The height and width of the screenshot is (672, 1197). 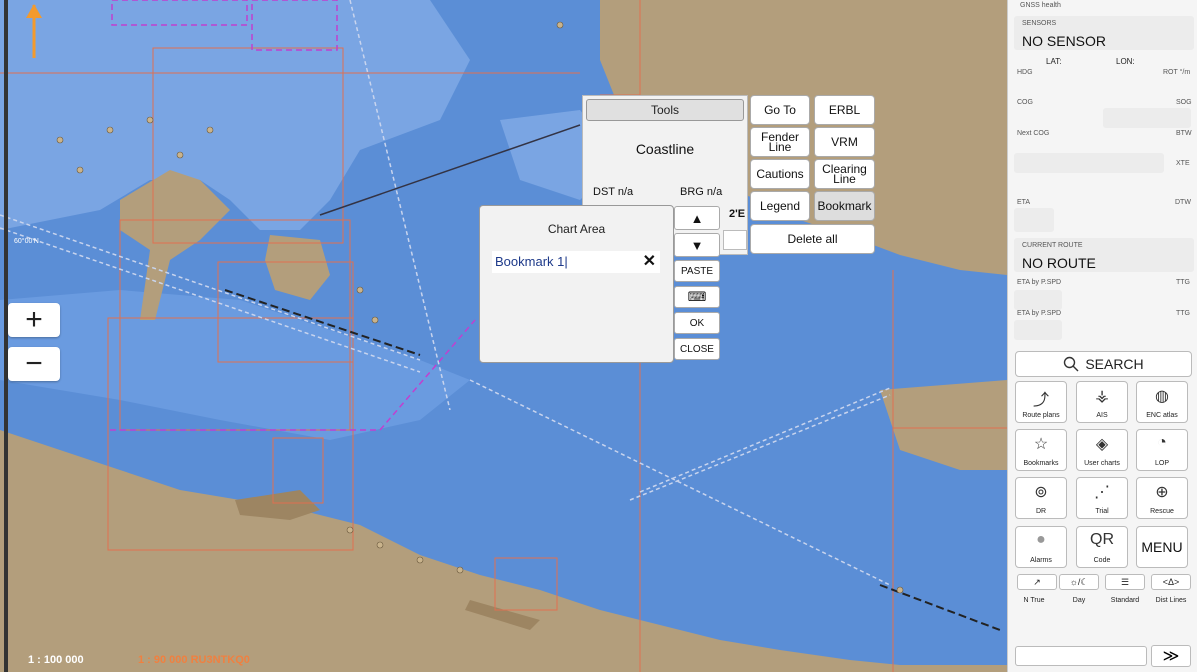 What do you see at coordinates (735, 240) in the screenshot?
I see `tools-field` at bounding box center [735, 240].